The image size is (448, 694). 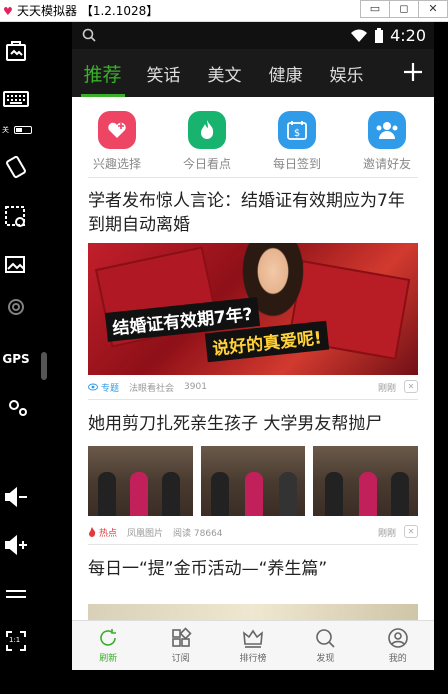 What do you see at coordinates (285, 73) in the screenshot?
I see `tab-health: 健康` at bounding box center [285, 73].